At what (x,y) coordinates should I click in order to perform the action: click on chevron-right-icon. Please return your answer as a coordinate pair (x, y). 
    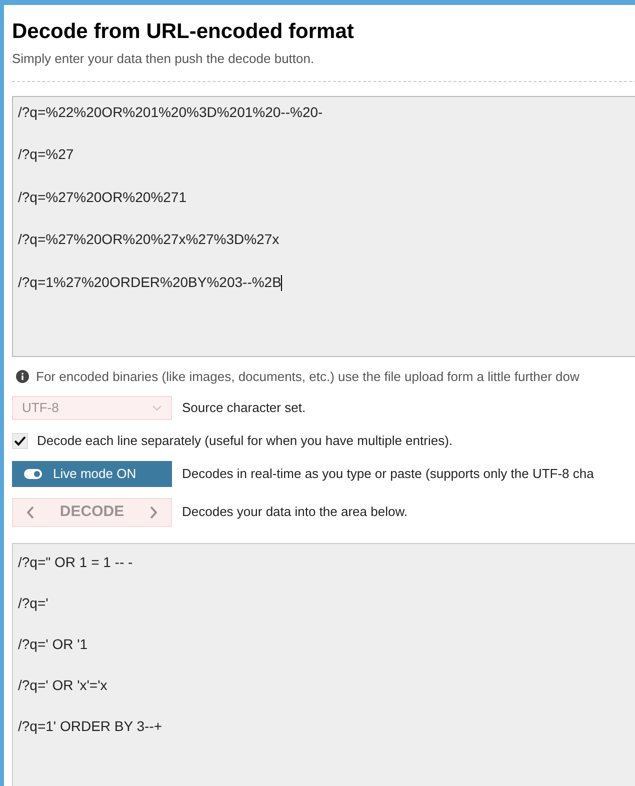
    Looking at the image, I should click on (153, 512).